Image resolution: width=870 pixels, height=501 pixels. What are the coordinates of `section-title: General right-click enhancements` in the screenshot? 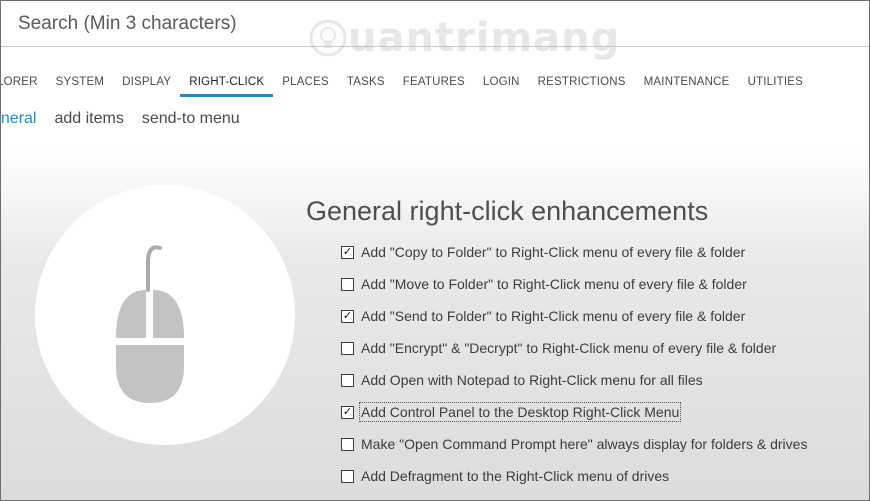 It's located at (507, 211).